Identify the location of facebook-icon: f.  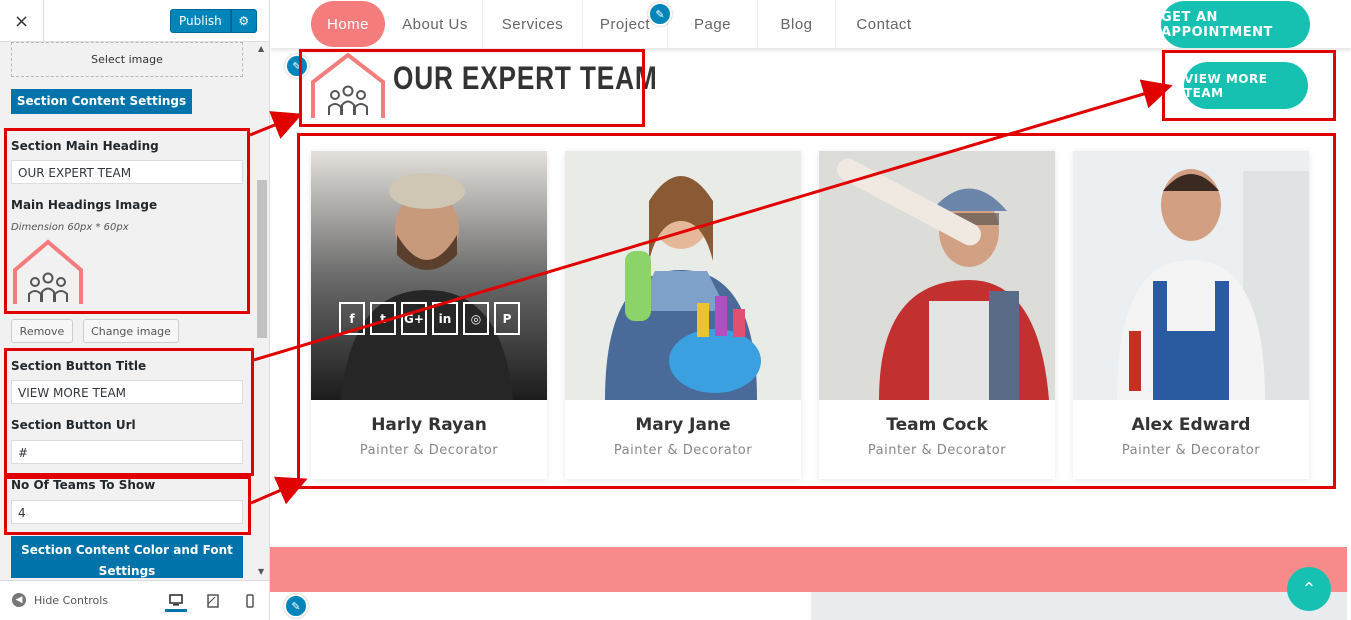
(352, 318).